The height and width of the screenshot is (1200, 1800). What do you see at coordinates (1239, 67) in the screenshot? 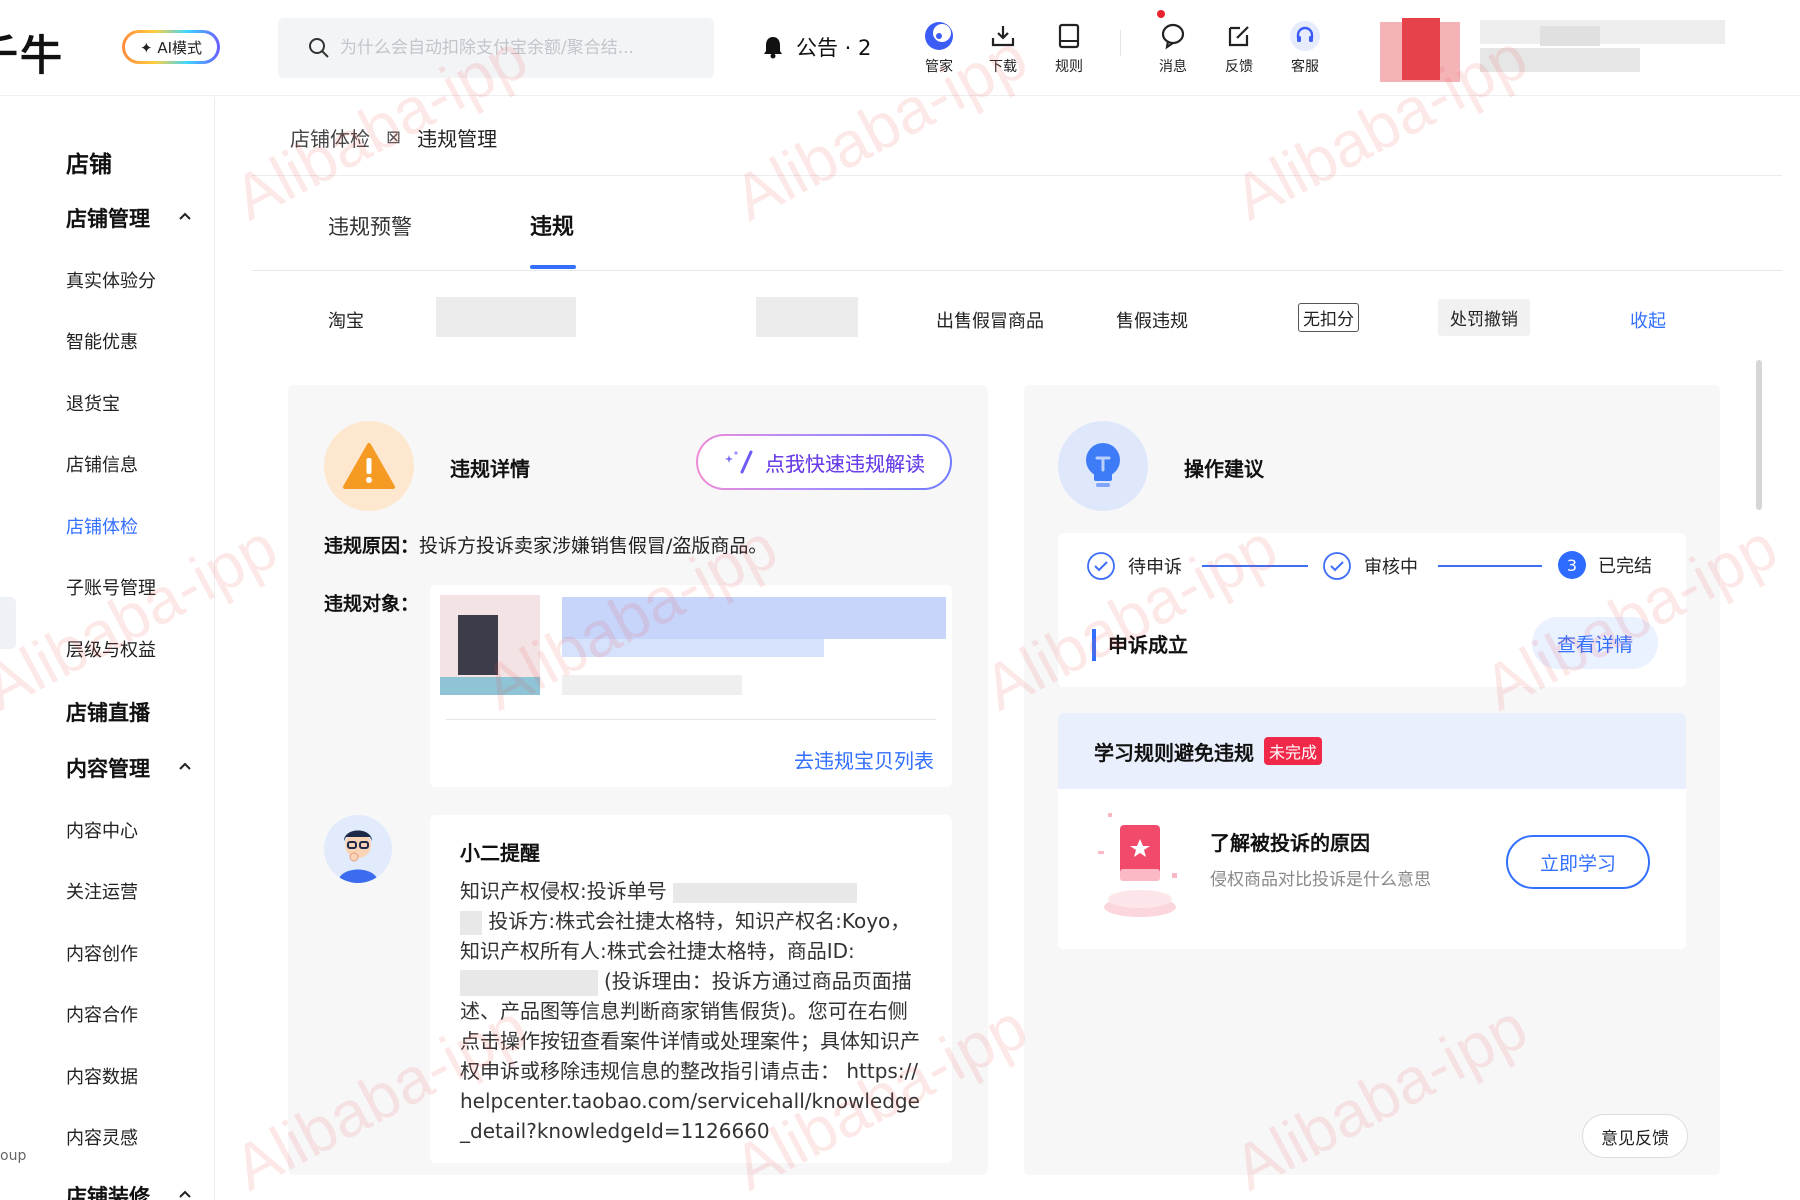
I see `tool-feedback-label: 反馈` at bounding box center [1239, 67].